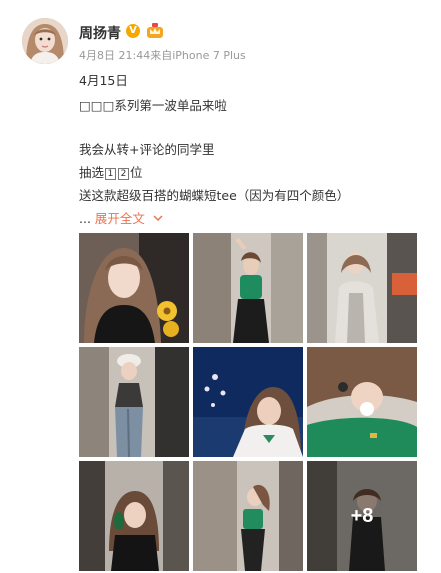 This screenshot has height=573, width=441. Describe the element at coordinates (100, 33) in the screenshot. I see `user-name: 周扬青` at that location.